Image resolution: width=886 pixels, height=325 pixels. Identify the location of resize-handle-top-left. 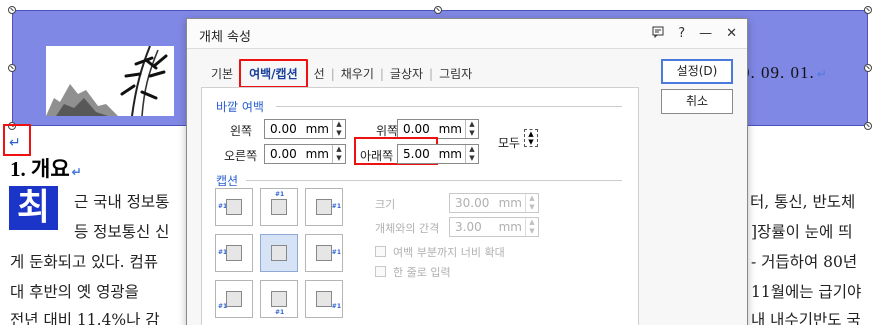
(12, 10).